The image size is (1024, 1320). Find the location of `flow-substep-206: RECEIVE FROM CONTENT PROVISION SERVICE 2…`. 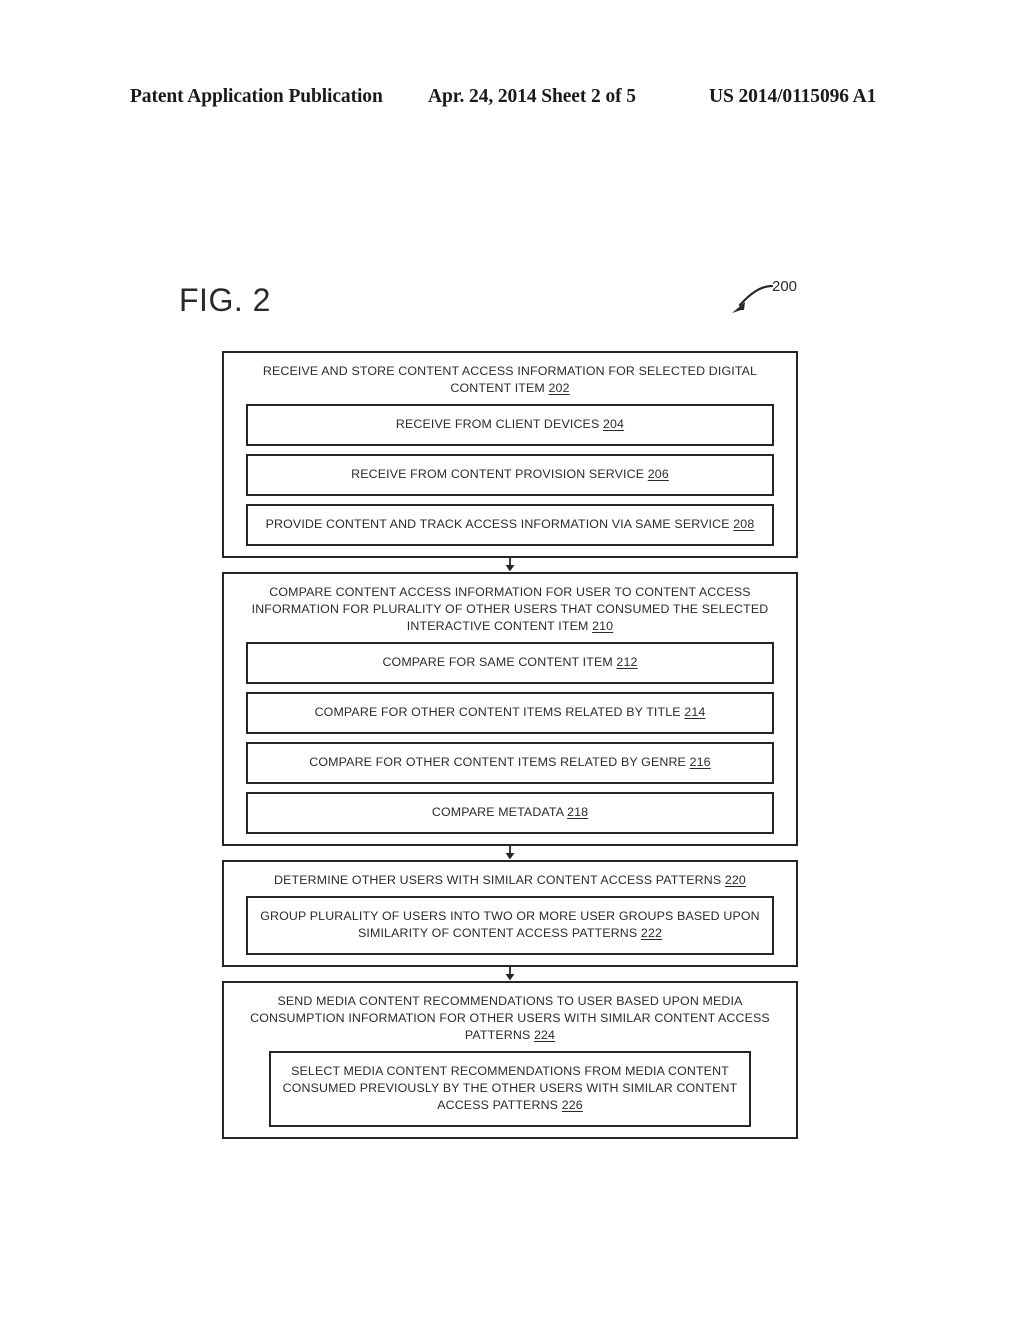

flow-substep-206: RECEIVE FROM CONTENT PROVISION SERVICE 2… is located at coordinates (510, 475).